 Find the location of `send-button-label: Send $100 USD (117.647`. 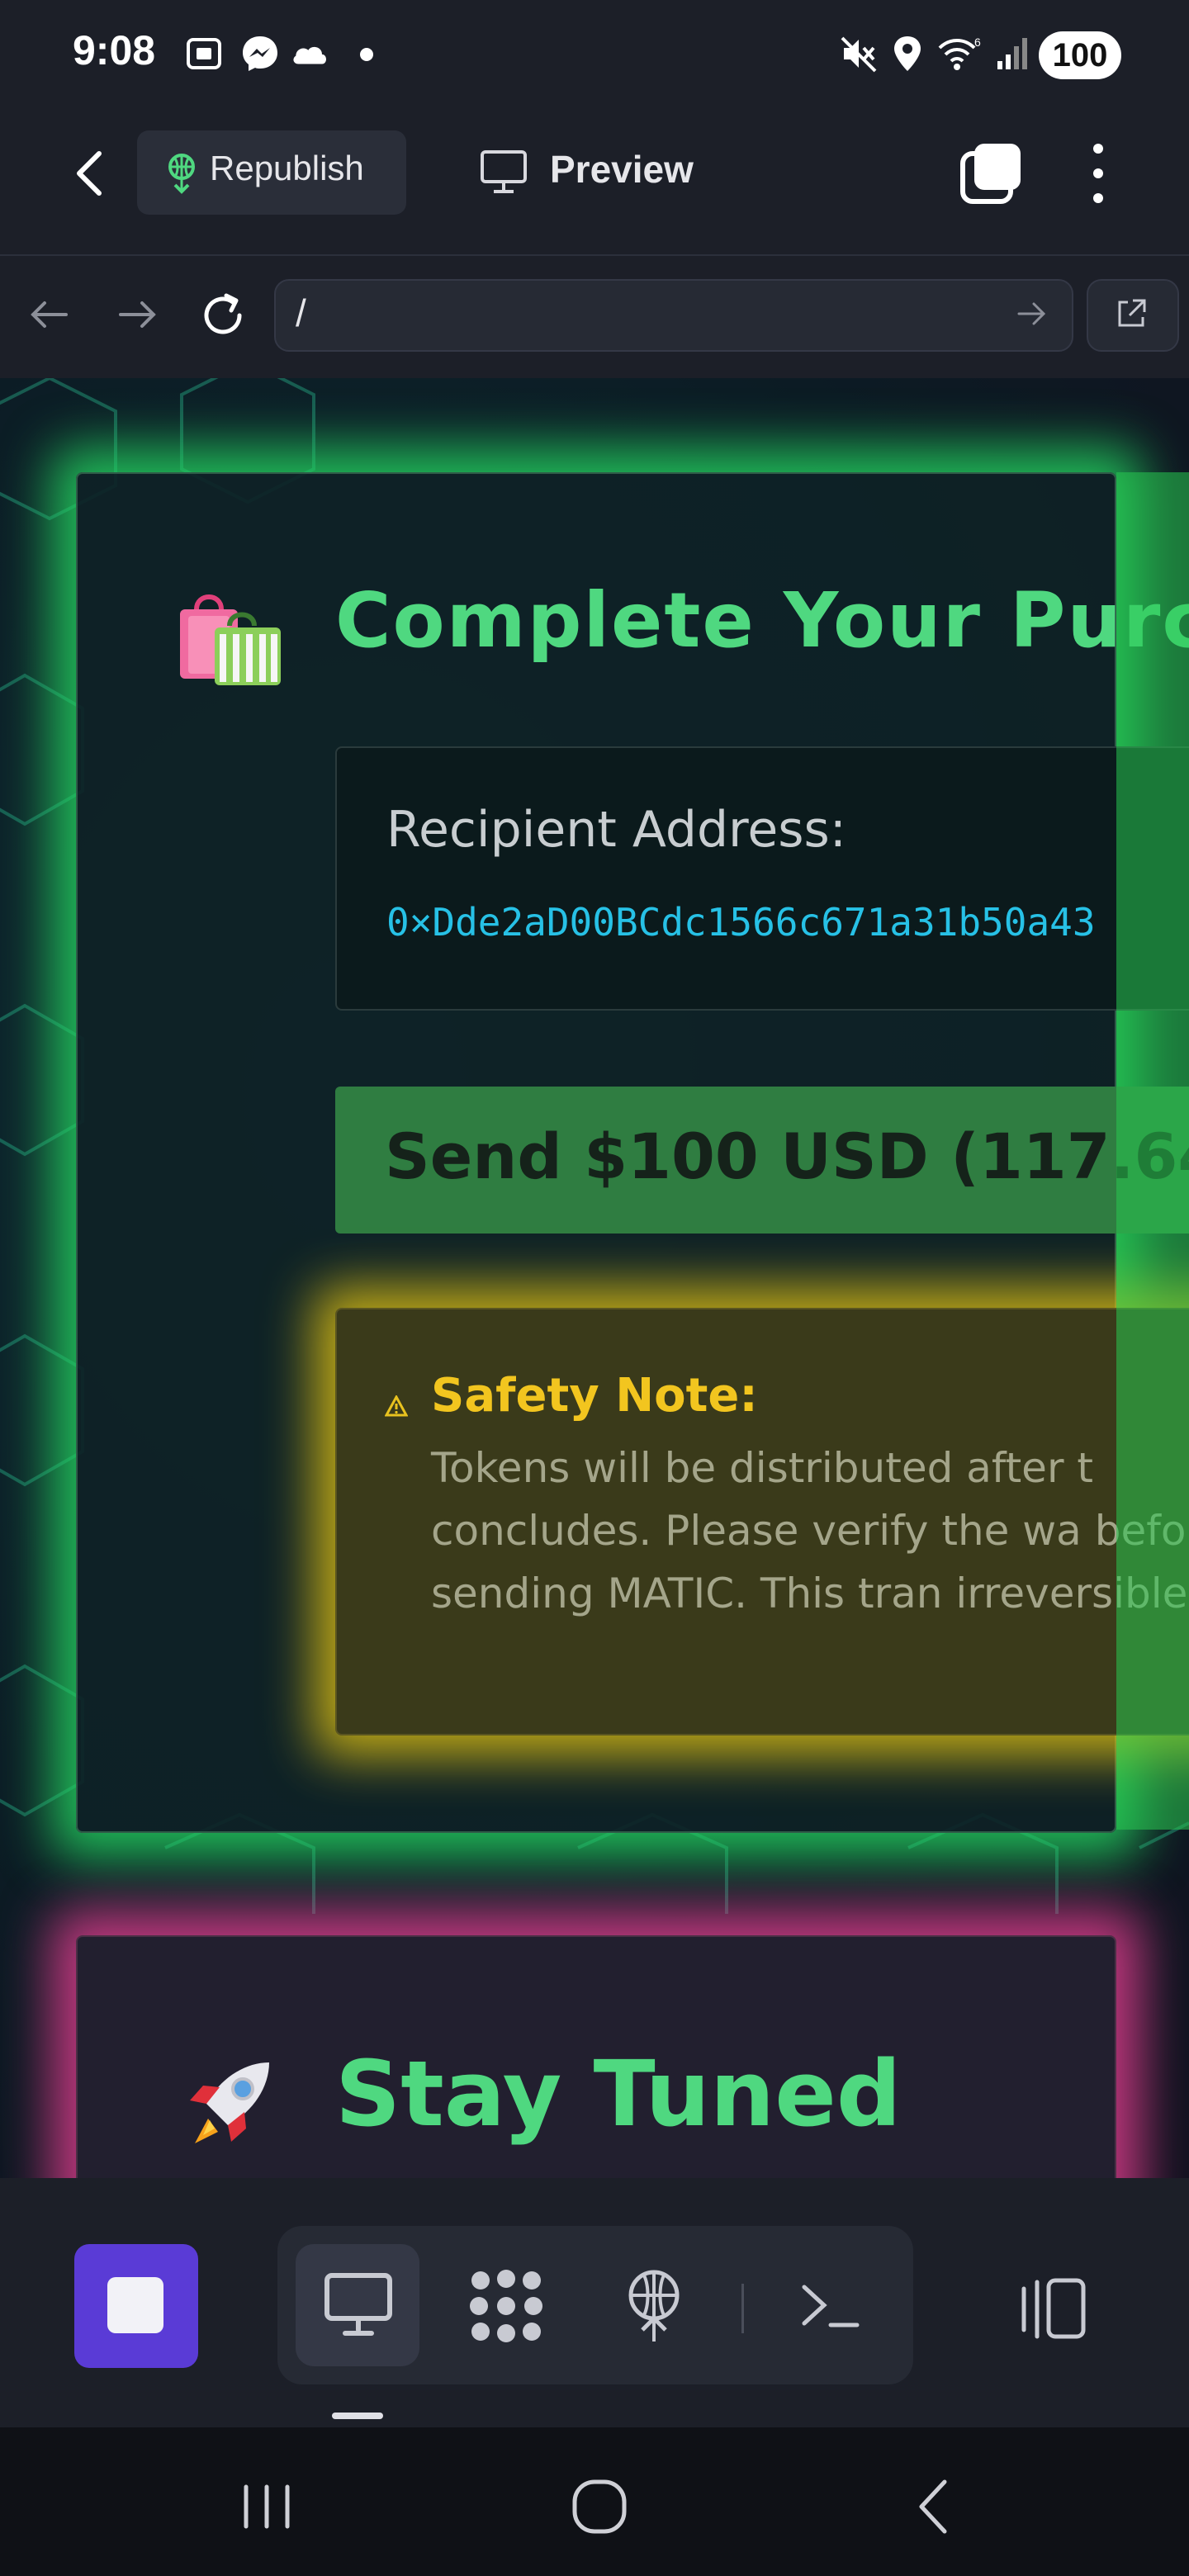

send-button-label: Send $100 USD (117.647 is located at coordinates (787, 1156).